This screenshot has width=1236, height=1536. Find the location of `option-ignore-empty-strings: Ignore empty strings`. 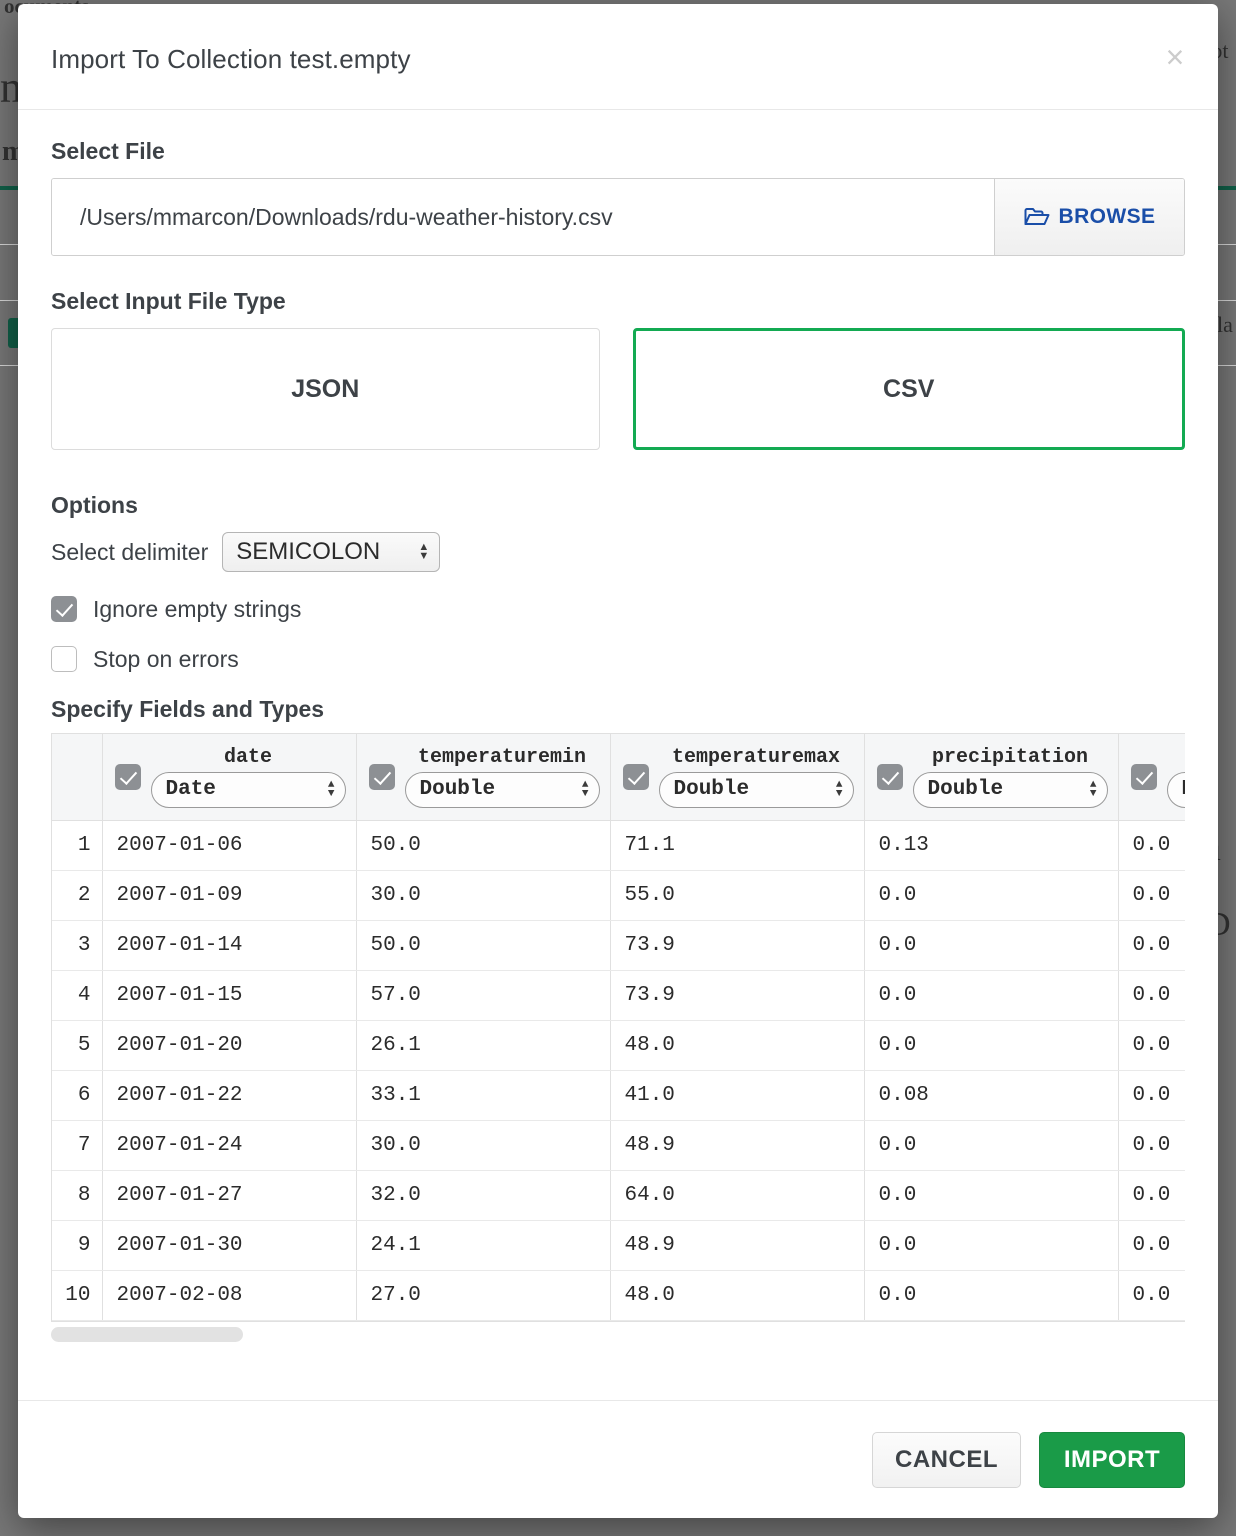

option-ignore-empty-strings: Ignore empty strings is located at coordinates (618, 609).